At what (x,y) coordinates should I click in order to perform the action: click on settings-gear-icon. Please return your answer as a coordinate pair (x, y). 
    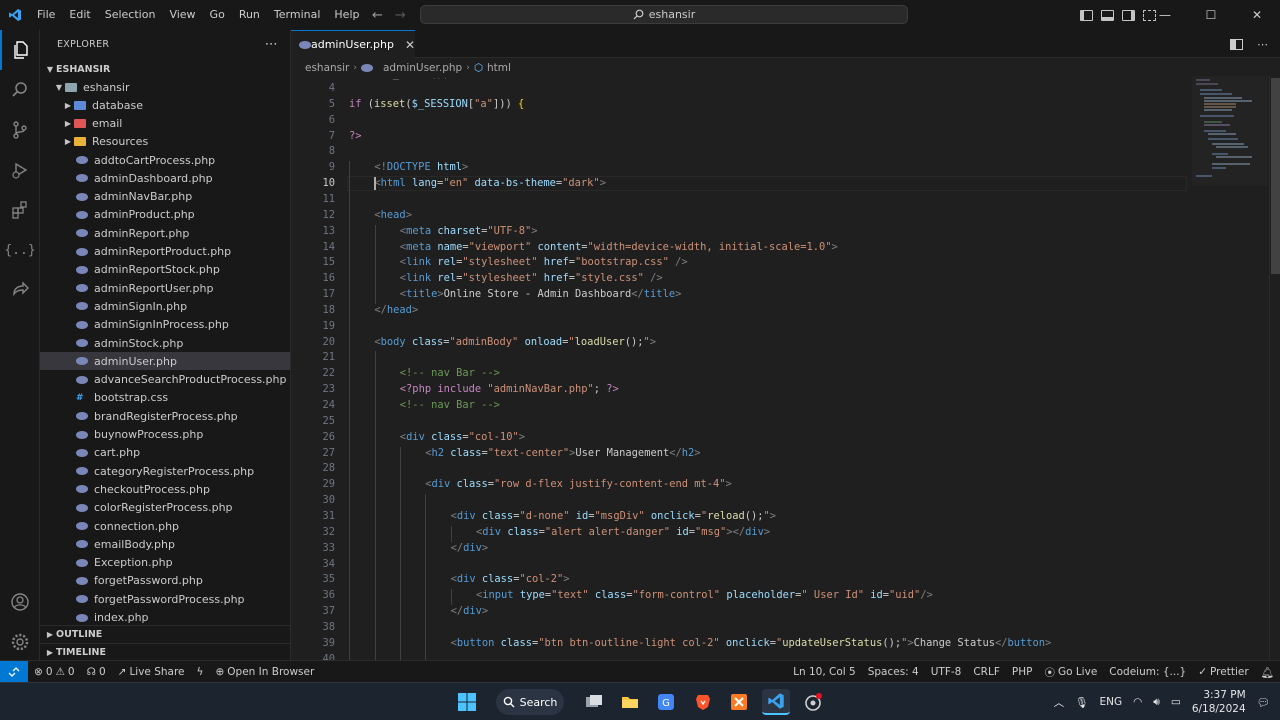
    Looking at the image, I should click on (20, 642).